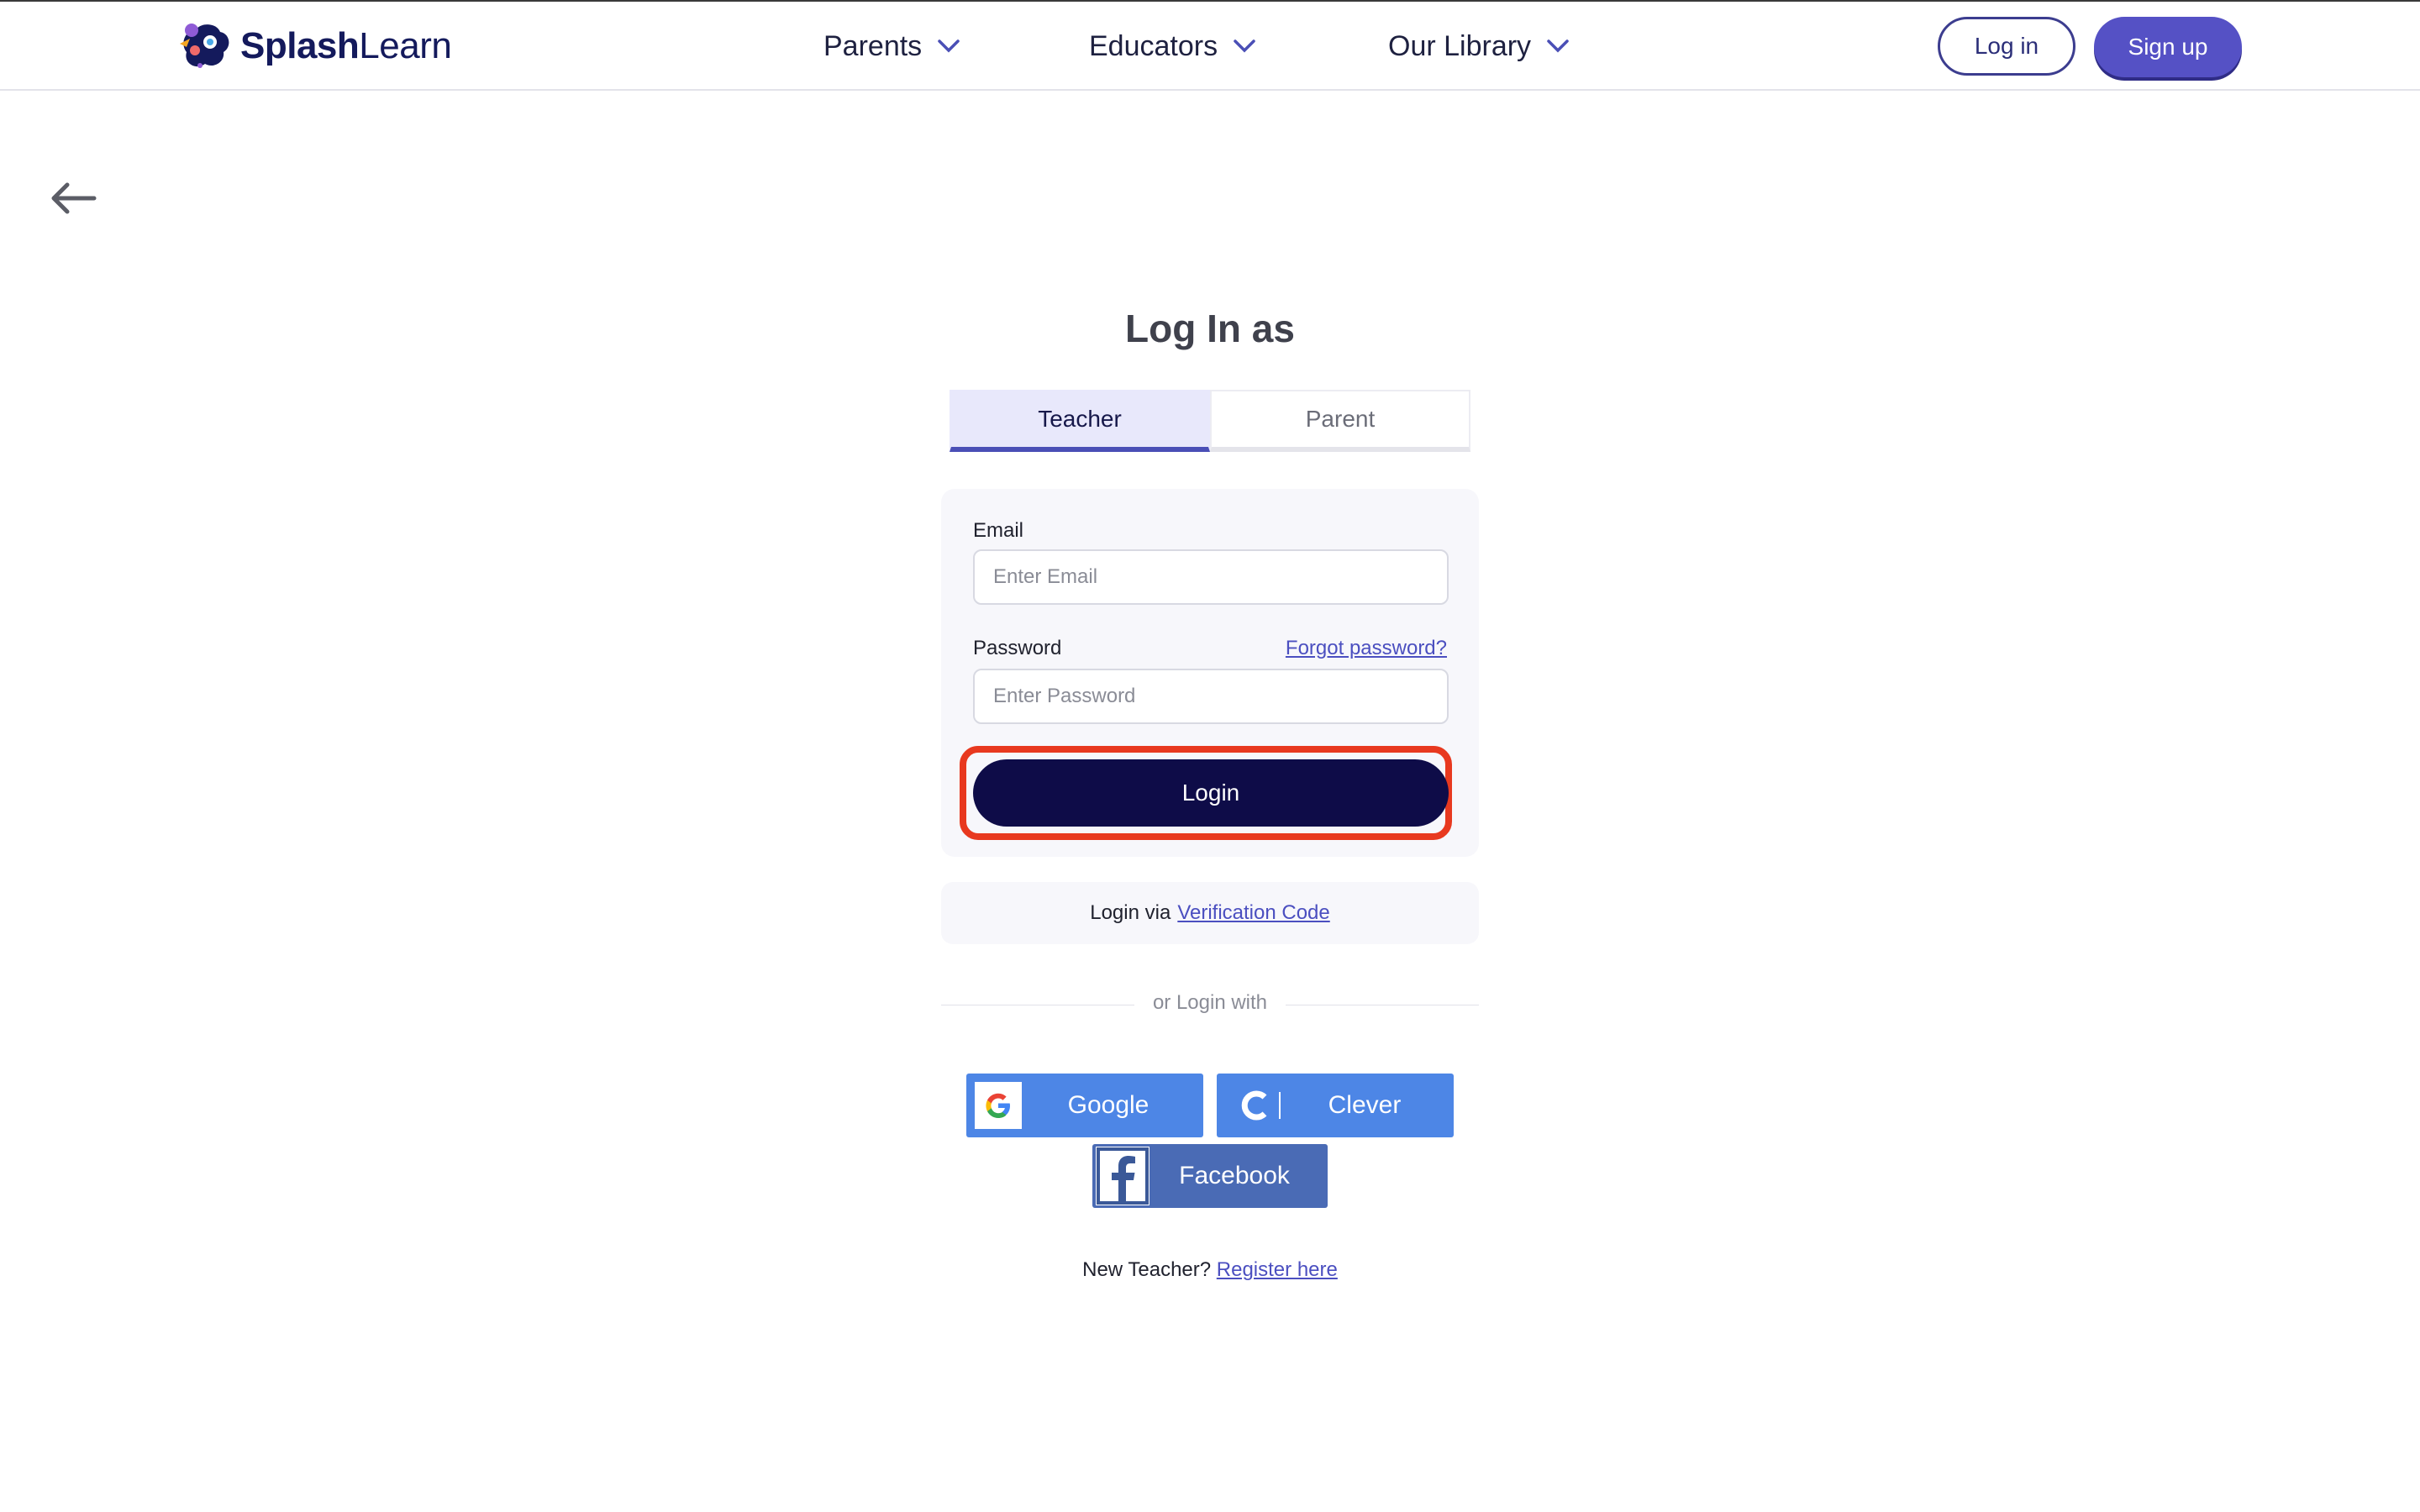  I want to click on nav-educators: Educators, so click(1172, 46).